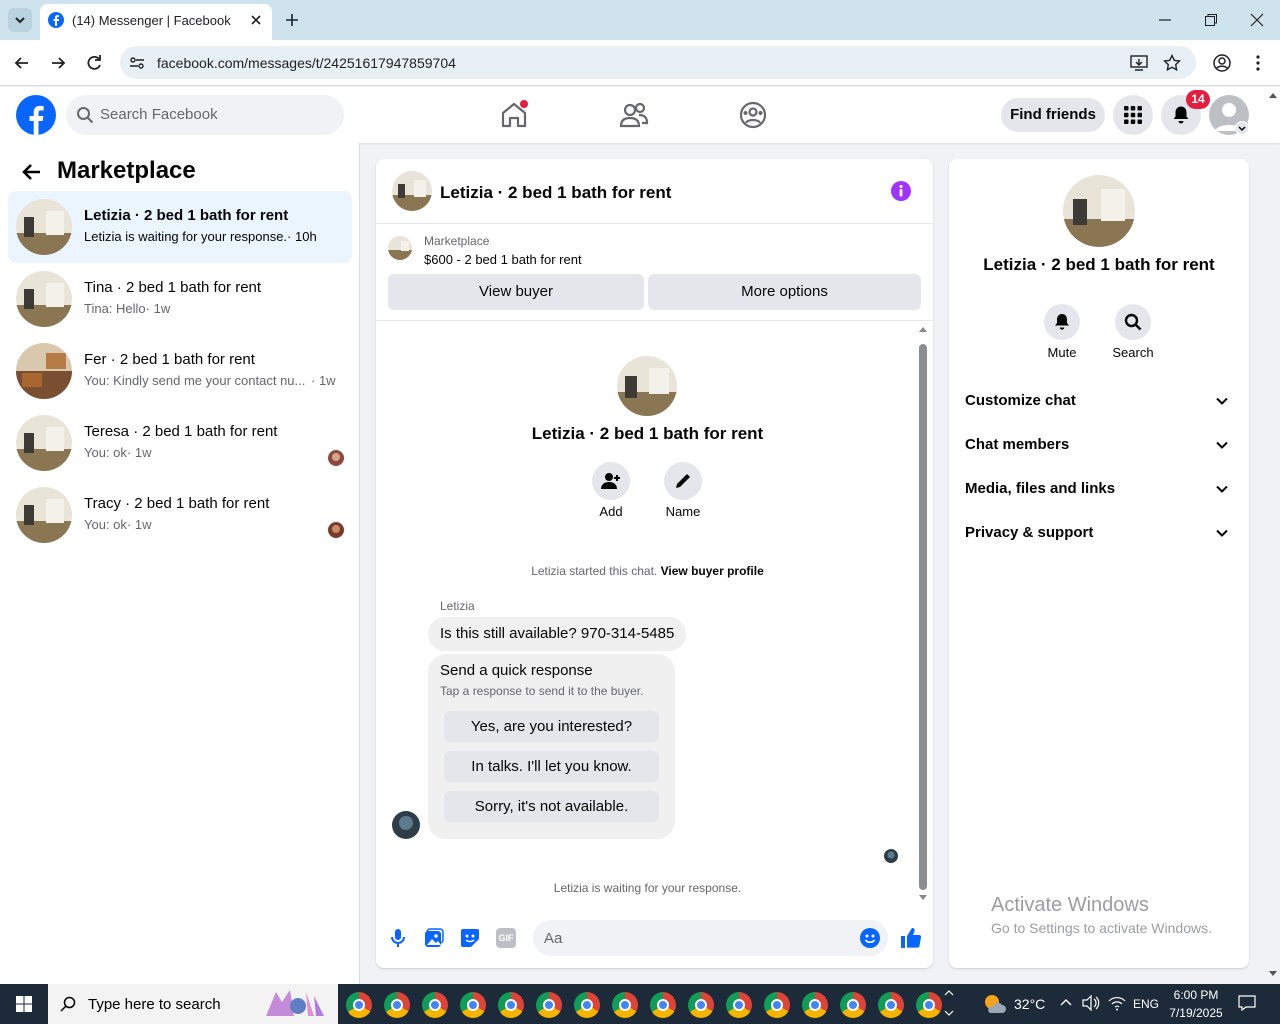 This screenshot has height=1024, width=1280. Describe the element at coordinates (24, 1004) in the screenshot. I see `windows-start-icon` at that location.